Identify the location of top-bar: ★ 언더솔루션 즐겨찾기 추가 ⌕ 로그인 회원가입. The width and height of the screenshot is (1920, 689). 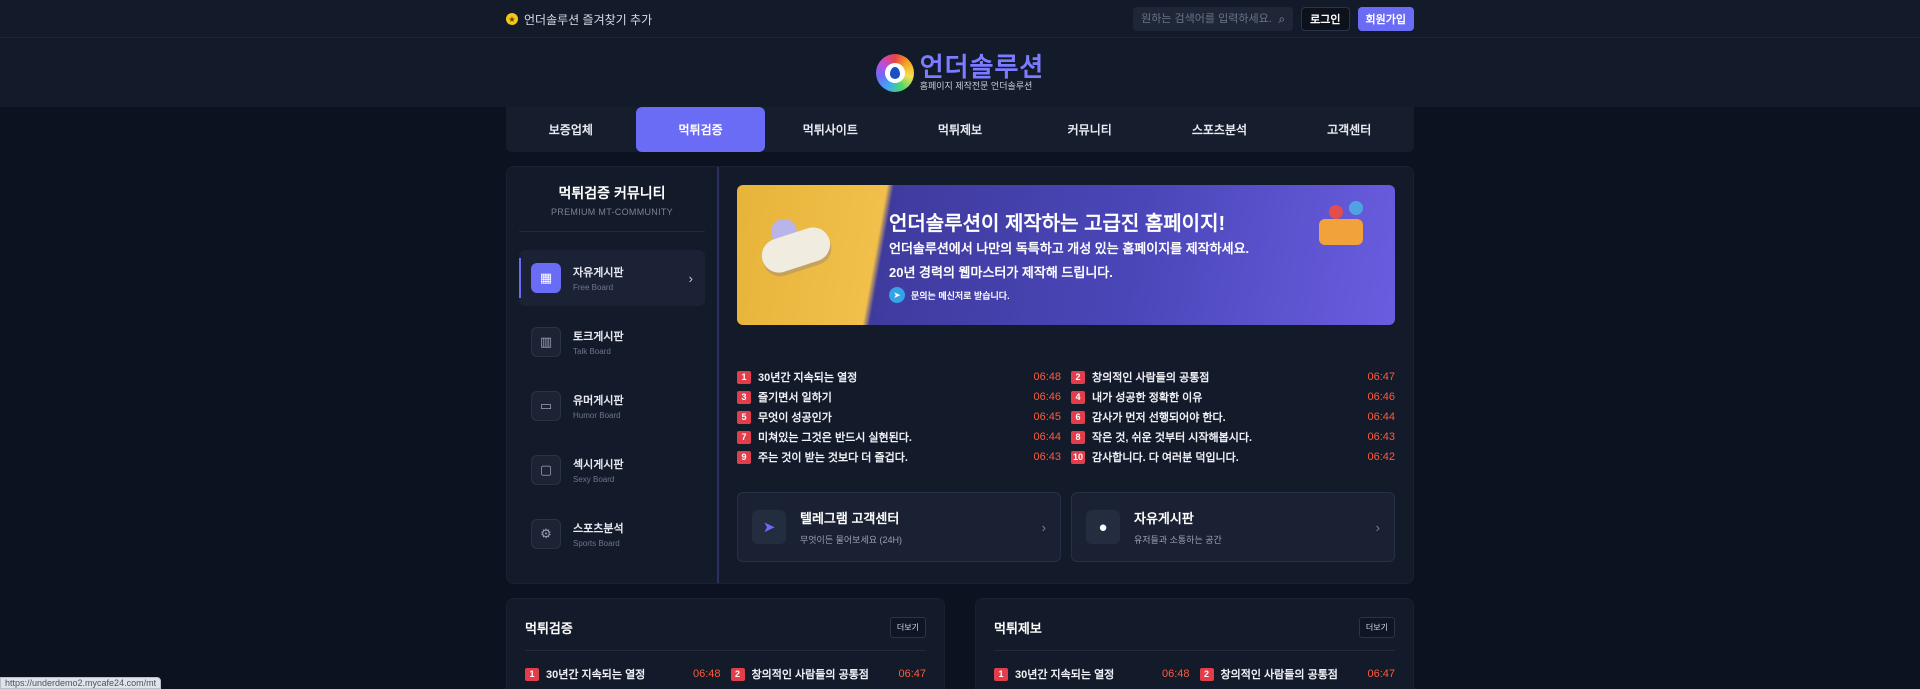
(960, 19).